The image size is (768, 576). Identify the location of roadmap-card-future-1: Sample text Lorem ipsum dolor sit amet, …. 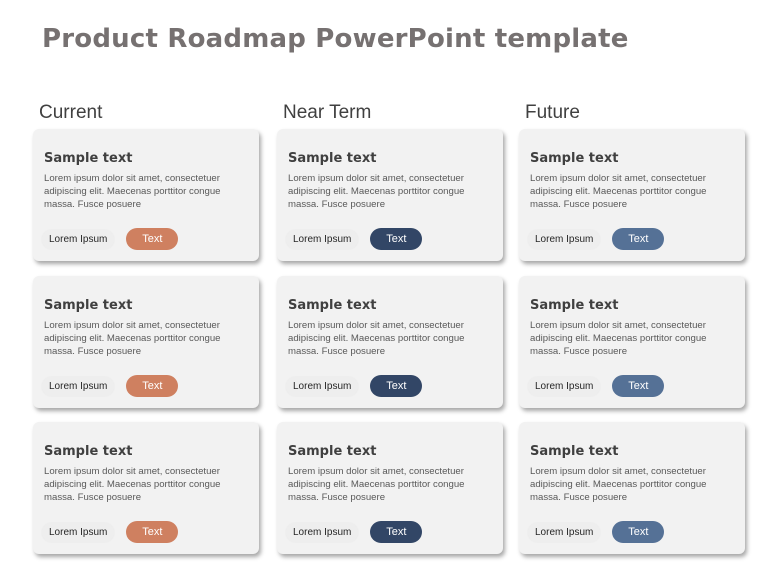
(632, 195).